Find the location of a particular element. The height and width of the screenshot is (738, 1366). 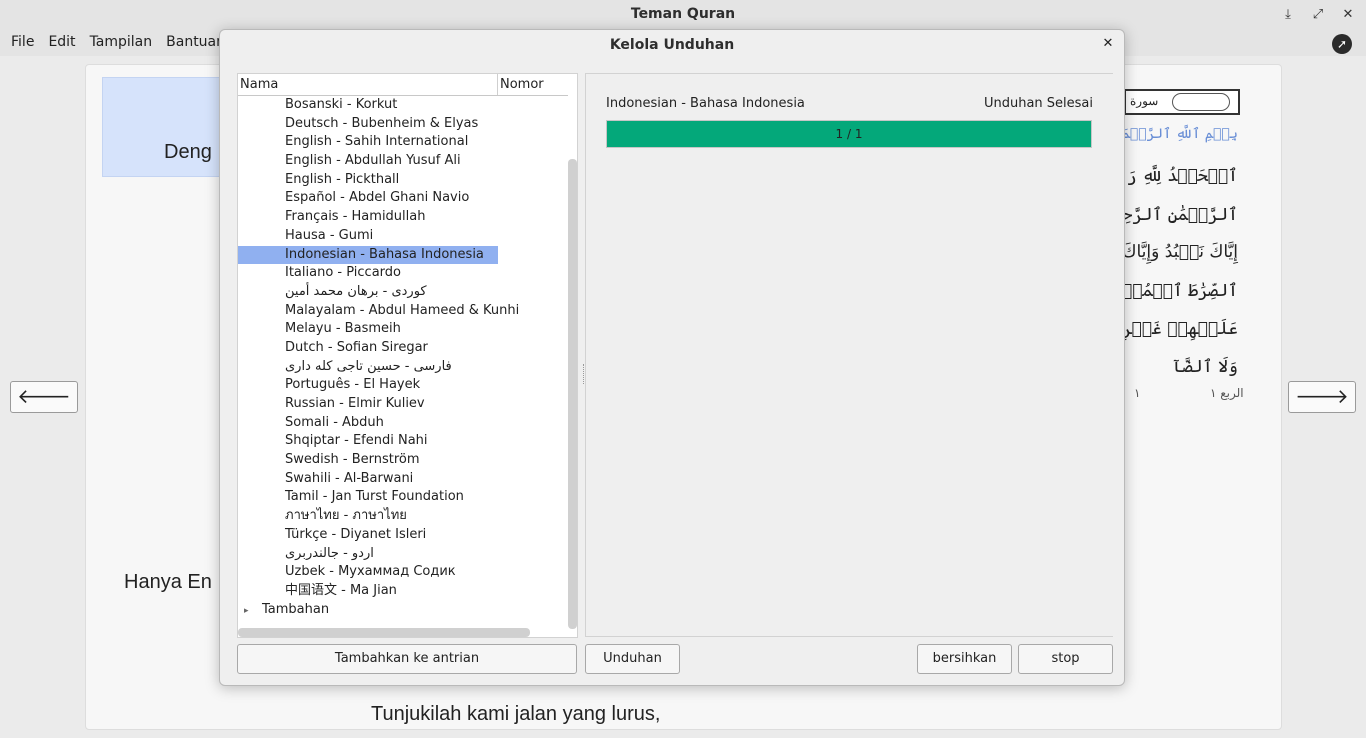

download-button: Unduhan is located at coordinates (632, 659).